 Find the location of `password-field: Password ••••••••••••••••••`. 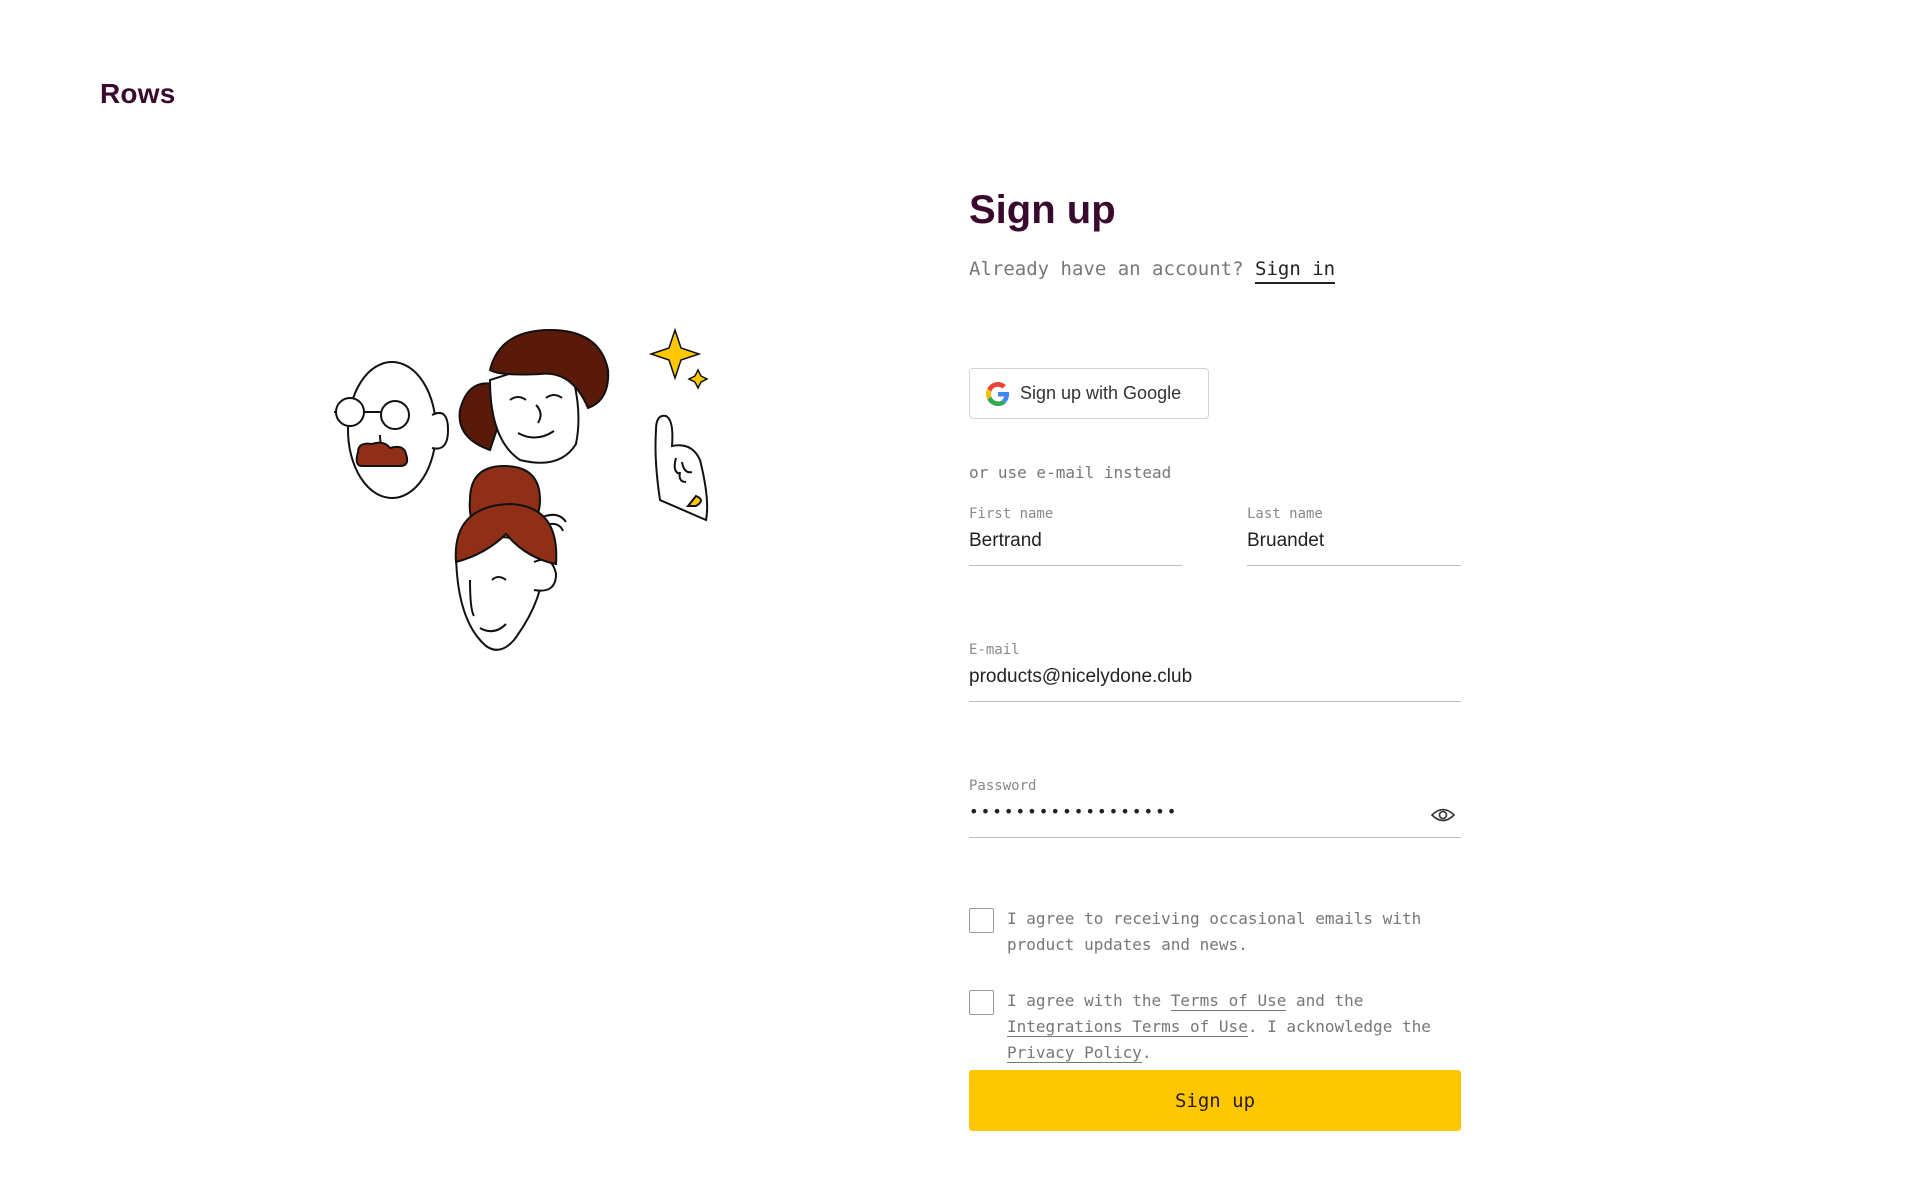

password-field: Password •••••••••••••••••• is located at coordinates (1215, 808).